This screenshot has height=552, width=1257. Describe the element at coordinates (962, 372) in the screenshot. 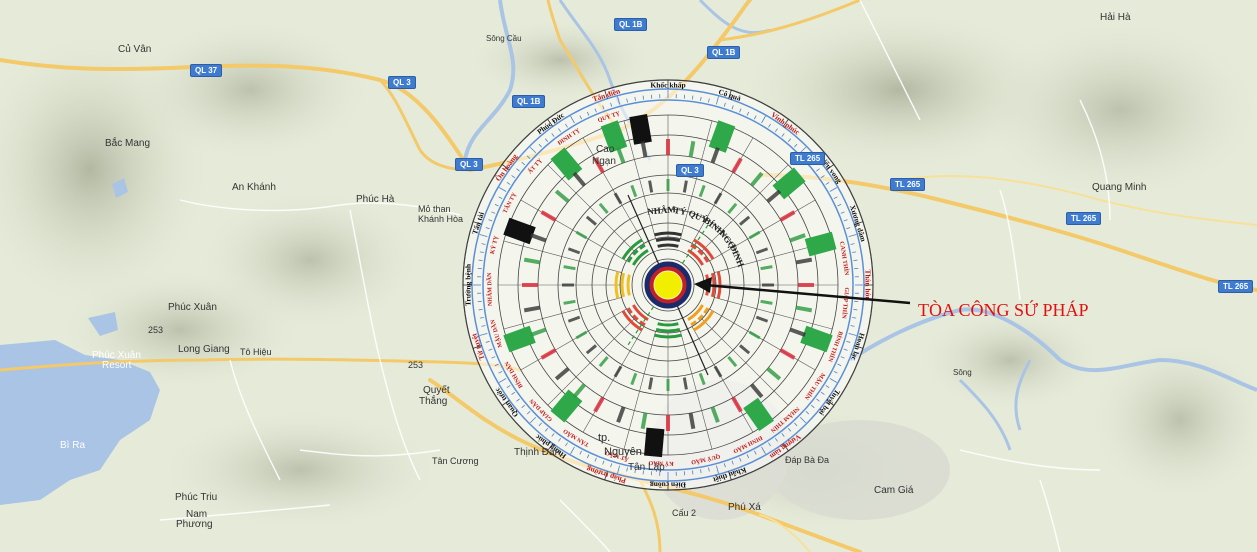

I see `place-label: Sông` at that location.